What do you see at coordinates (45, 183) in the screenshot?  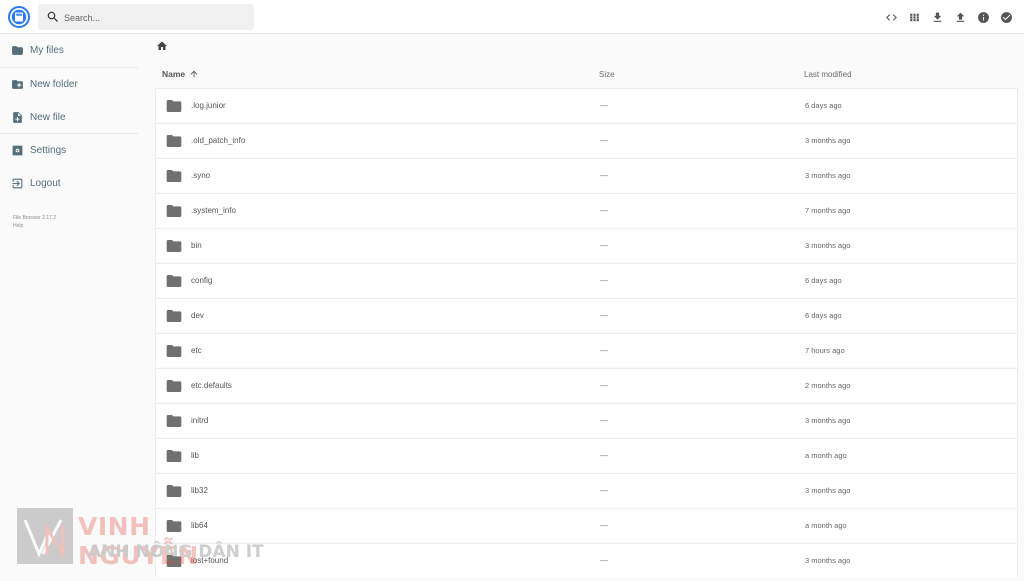 I see `sidebar-item-label: Logout` at bounding box center [45, 183].